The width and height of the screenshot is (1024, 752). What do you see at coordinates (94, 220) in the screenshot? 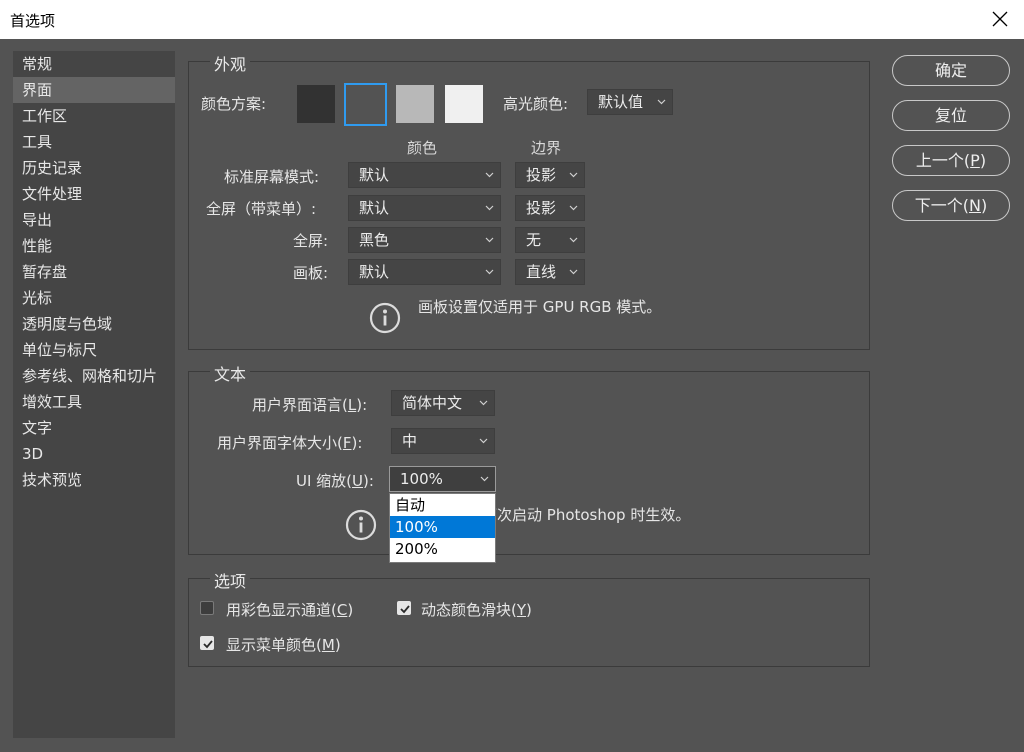
I see `sidebar-item-export: 导出` at bounding box center [94, 220].